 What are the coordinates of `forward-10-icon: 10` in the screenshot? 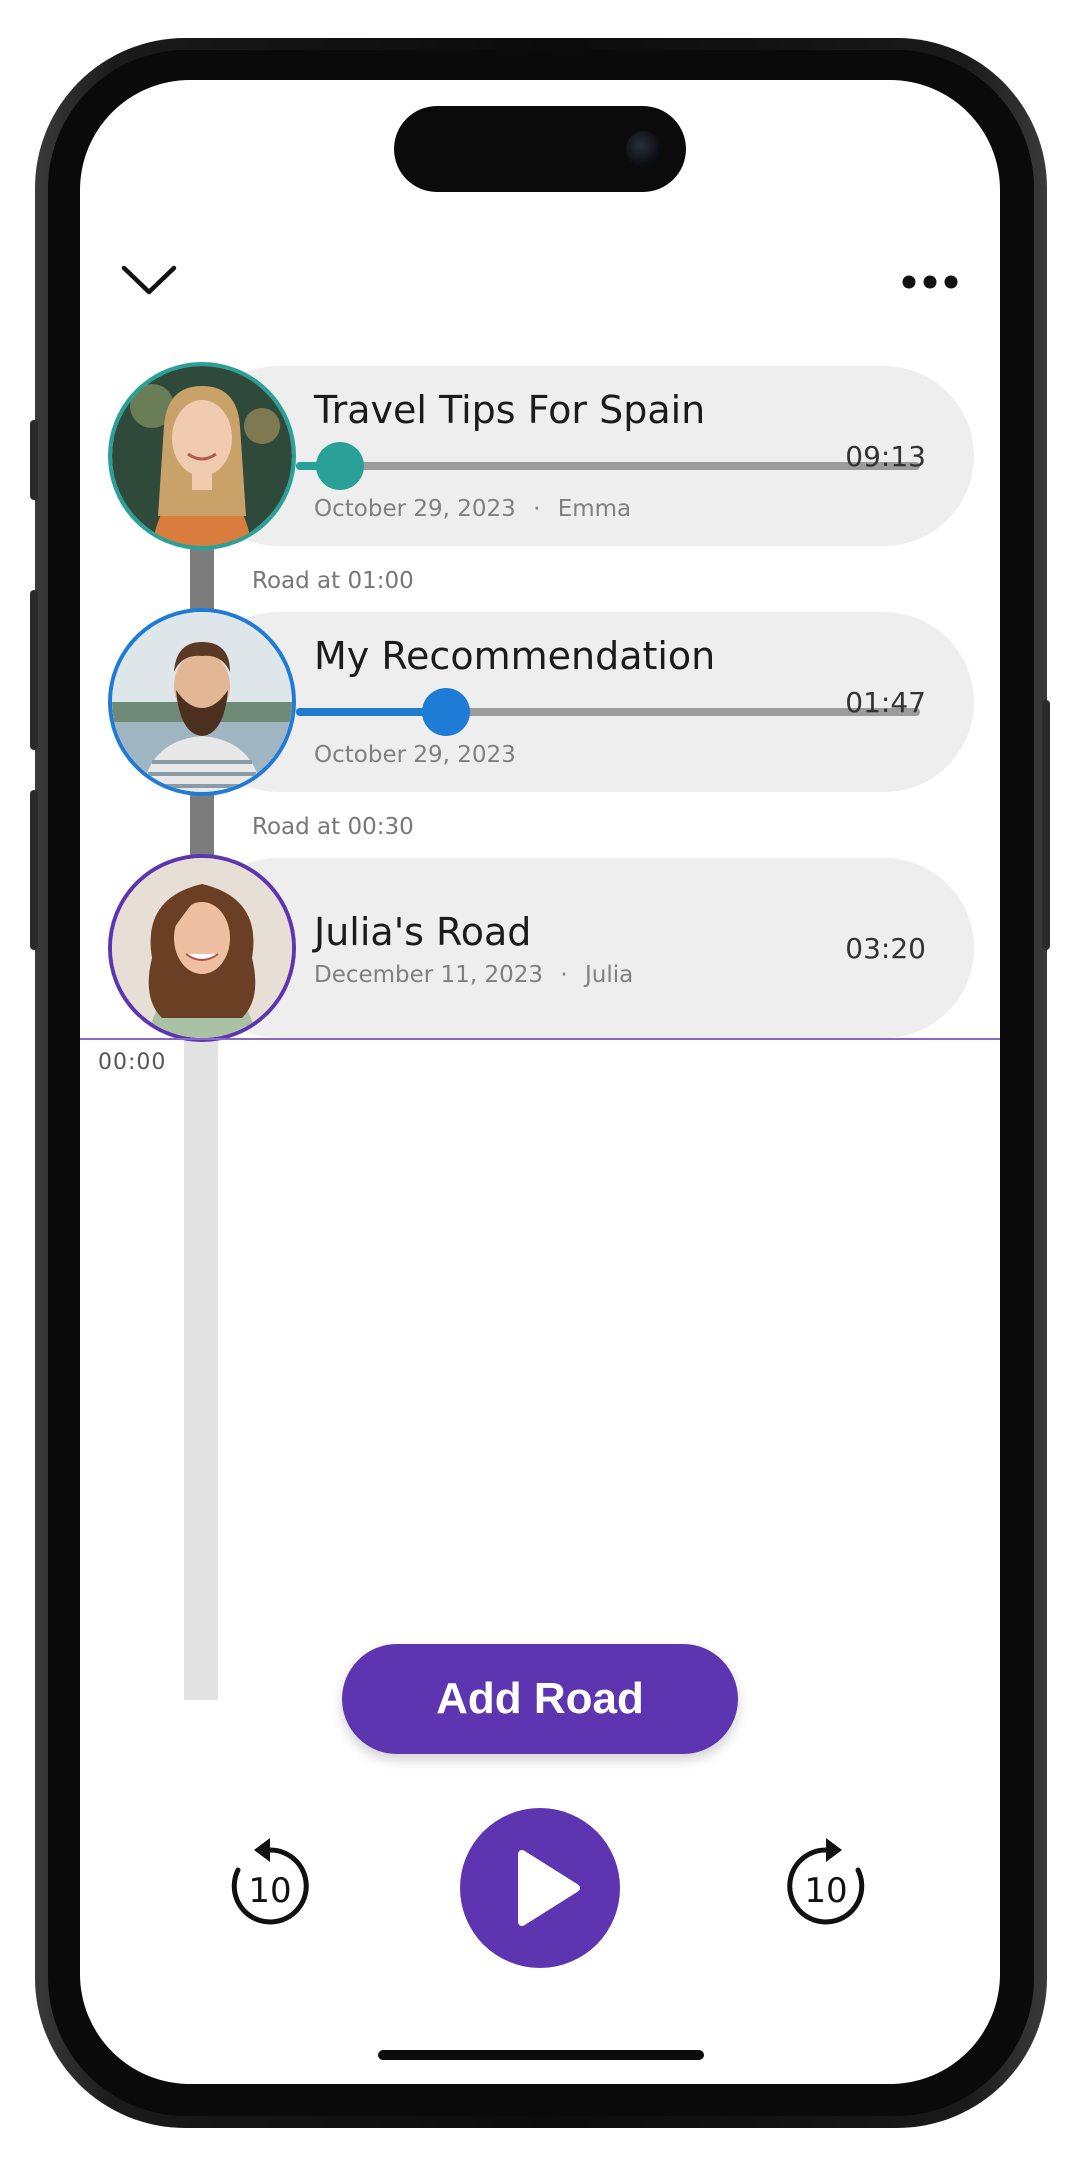 It's located at (826, 1886).